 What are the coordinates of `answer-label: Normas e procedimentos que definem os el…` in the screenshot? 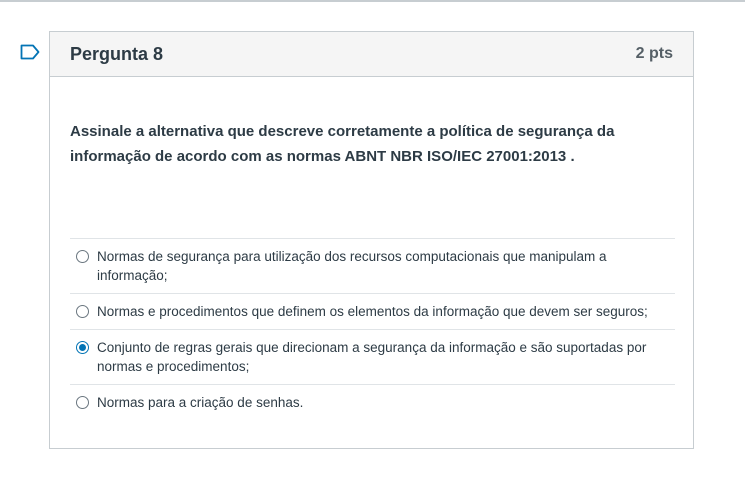 It's located at (372, 311).